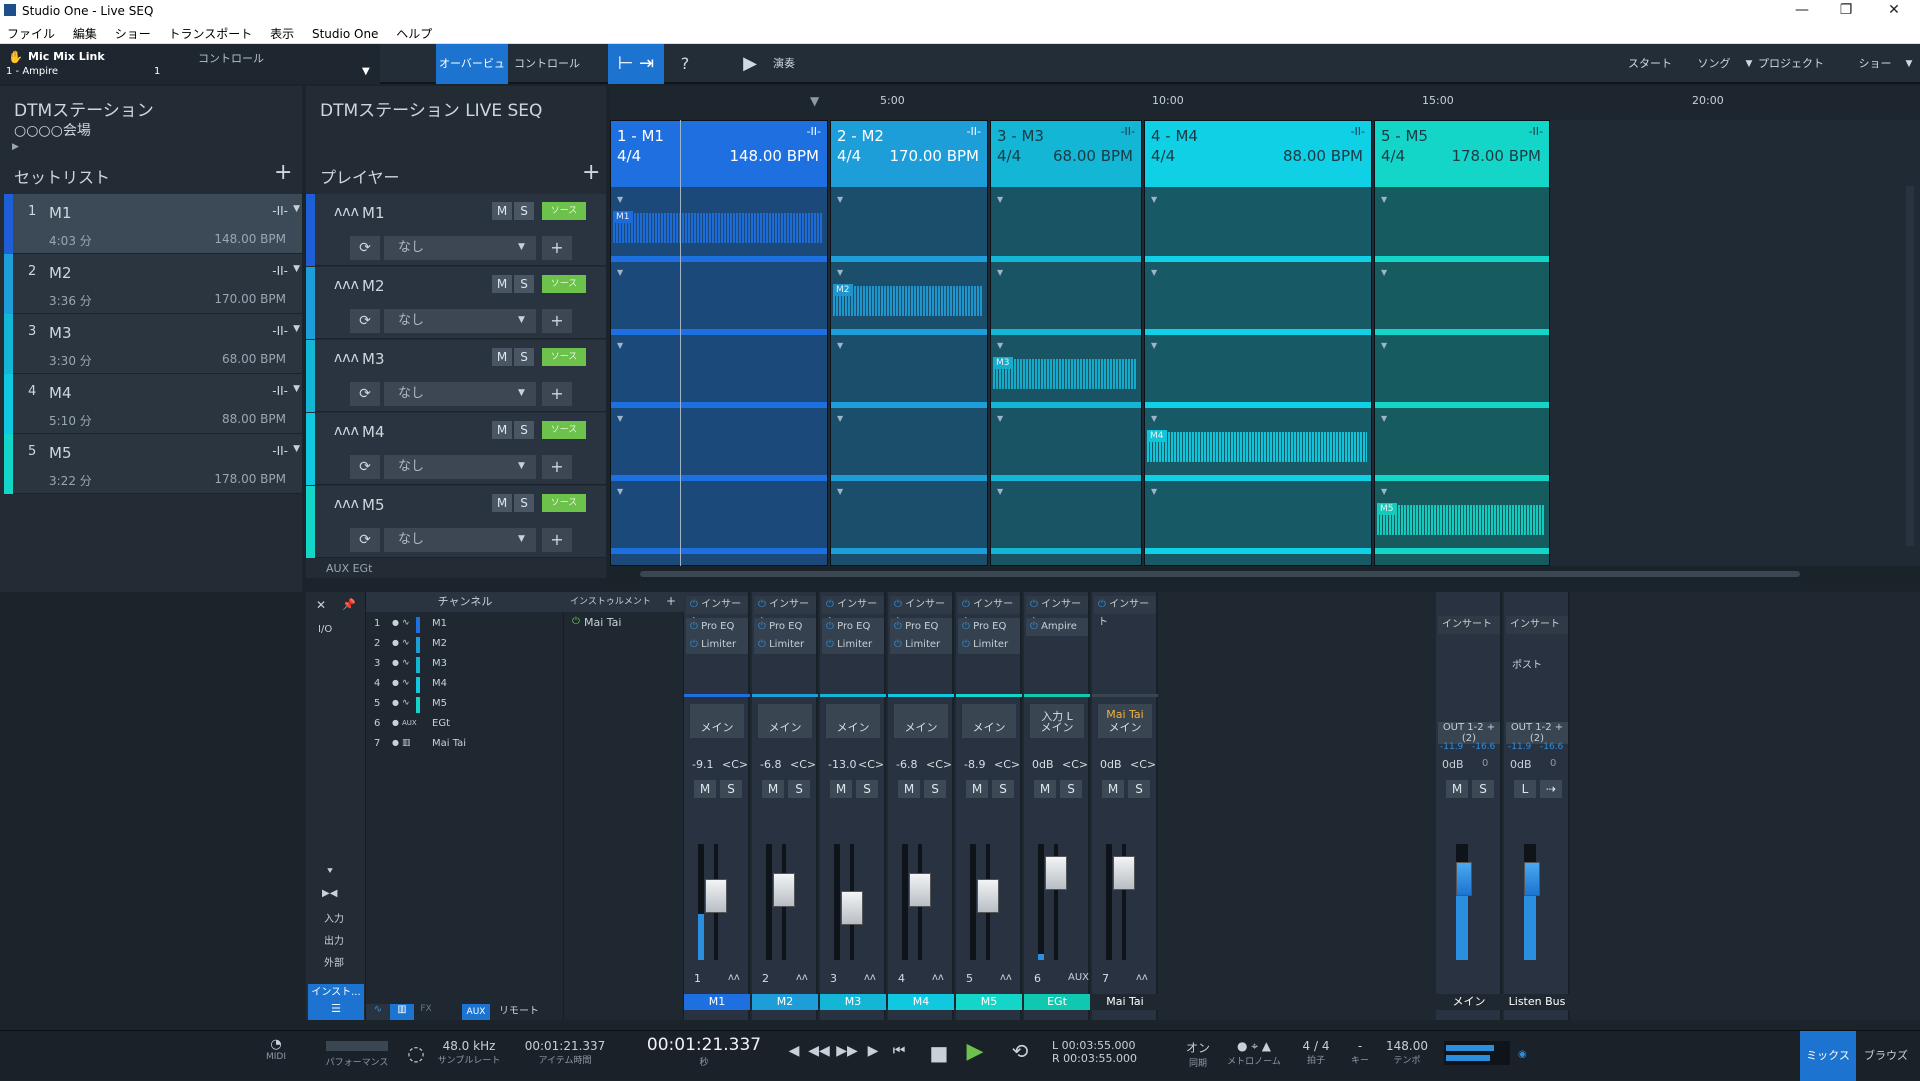 This screenshot has width=1920, height=1081. Describe the element at coordinates (814, 101) in the screenshot. I see `playhead-marker-icon: ▼` at that location.